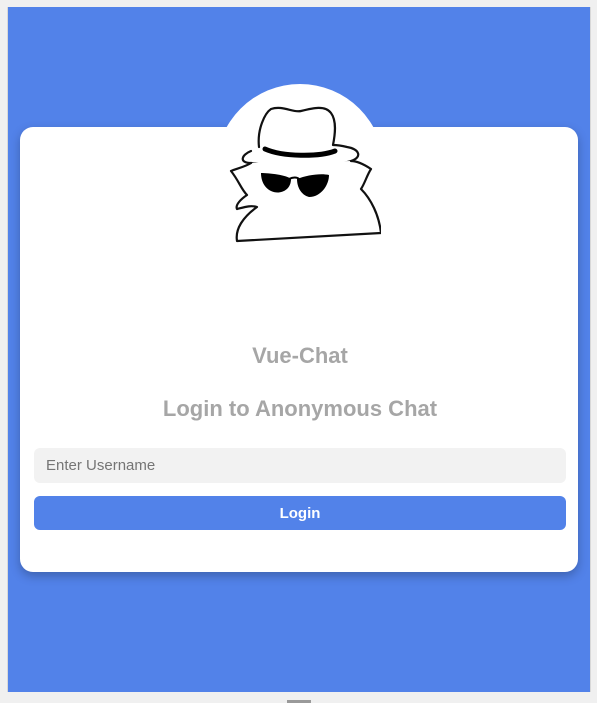 The width and height of the screenshot is (597, 703). I want to click on login-heading: Login to Anonymous Chat, so click(300, 408).